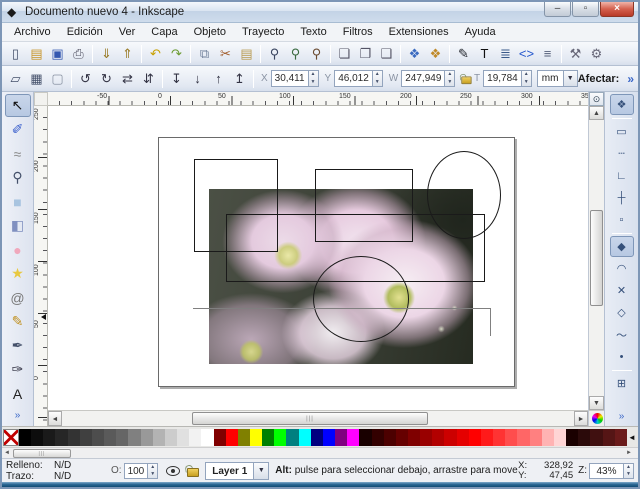 This screenshot has height=489, width=640. I want to click on enable-snapping: ❖, so click(621, 104).